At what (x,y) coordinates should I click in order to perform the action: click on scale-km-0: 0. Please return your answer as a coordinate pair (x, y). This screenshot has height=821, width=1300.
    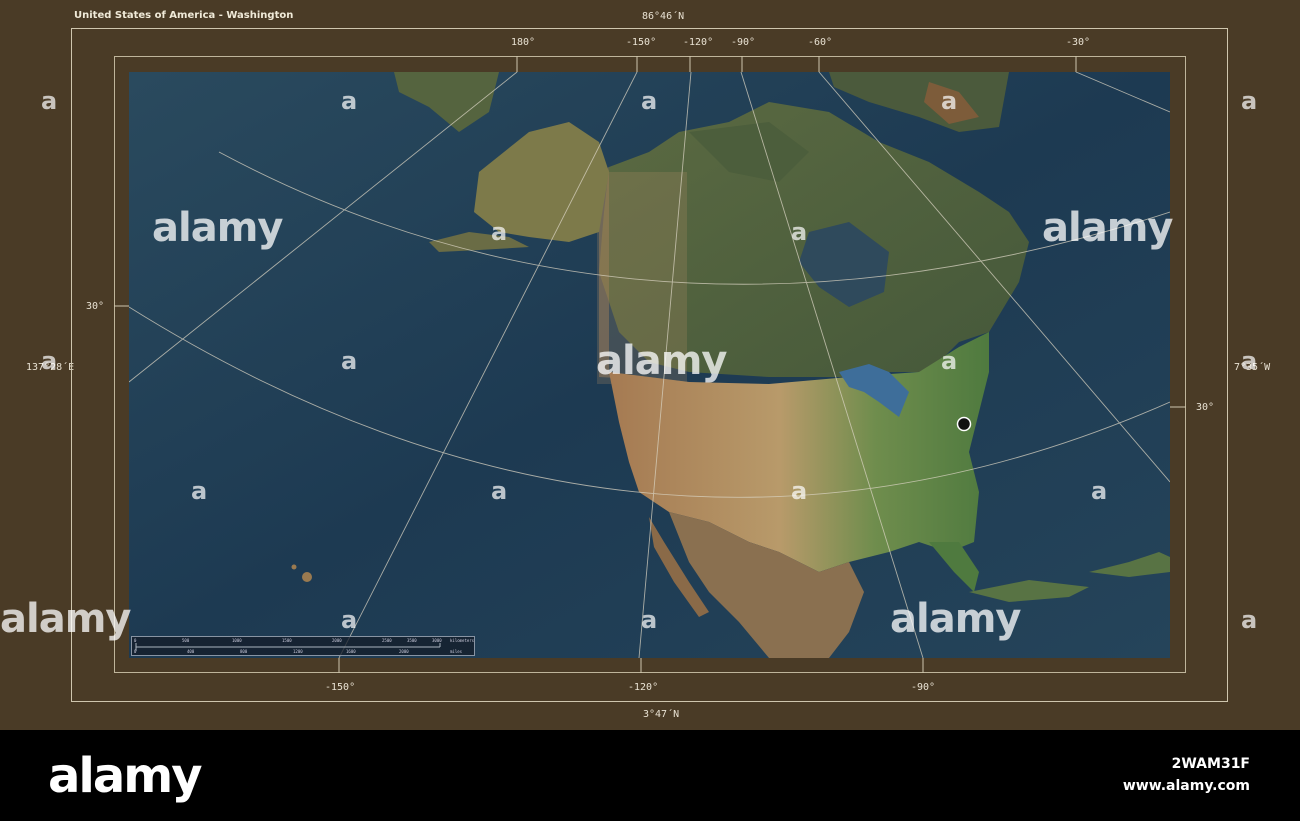
    Looking at the image, I should click on (135, 640).